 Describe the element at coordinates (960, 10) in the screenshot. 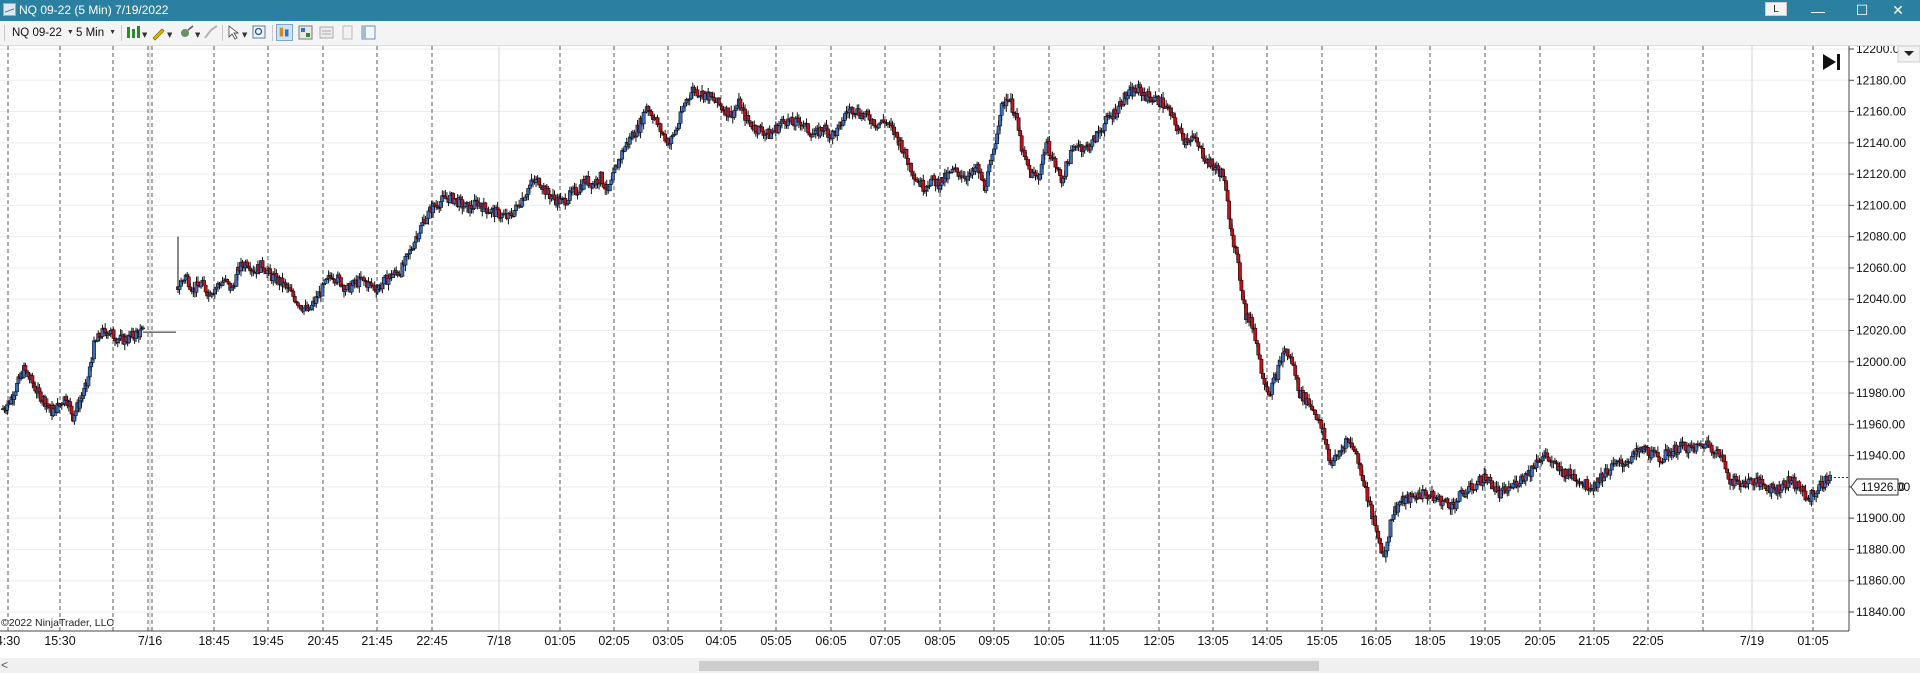

I see `title-bar: NQ 09-22 (5 Min) 7/19/2022 L — ☐ ✕` at that location.